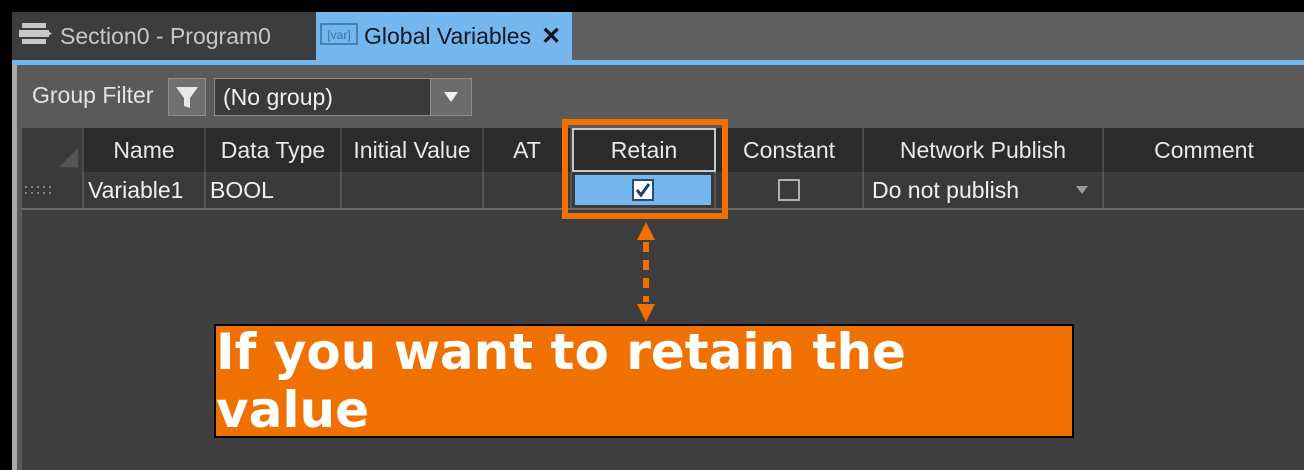  I want to click on group-filter-button, so click(187, 97).